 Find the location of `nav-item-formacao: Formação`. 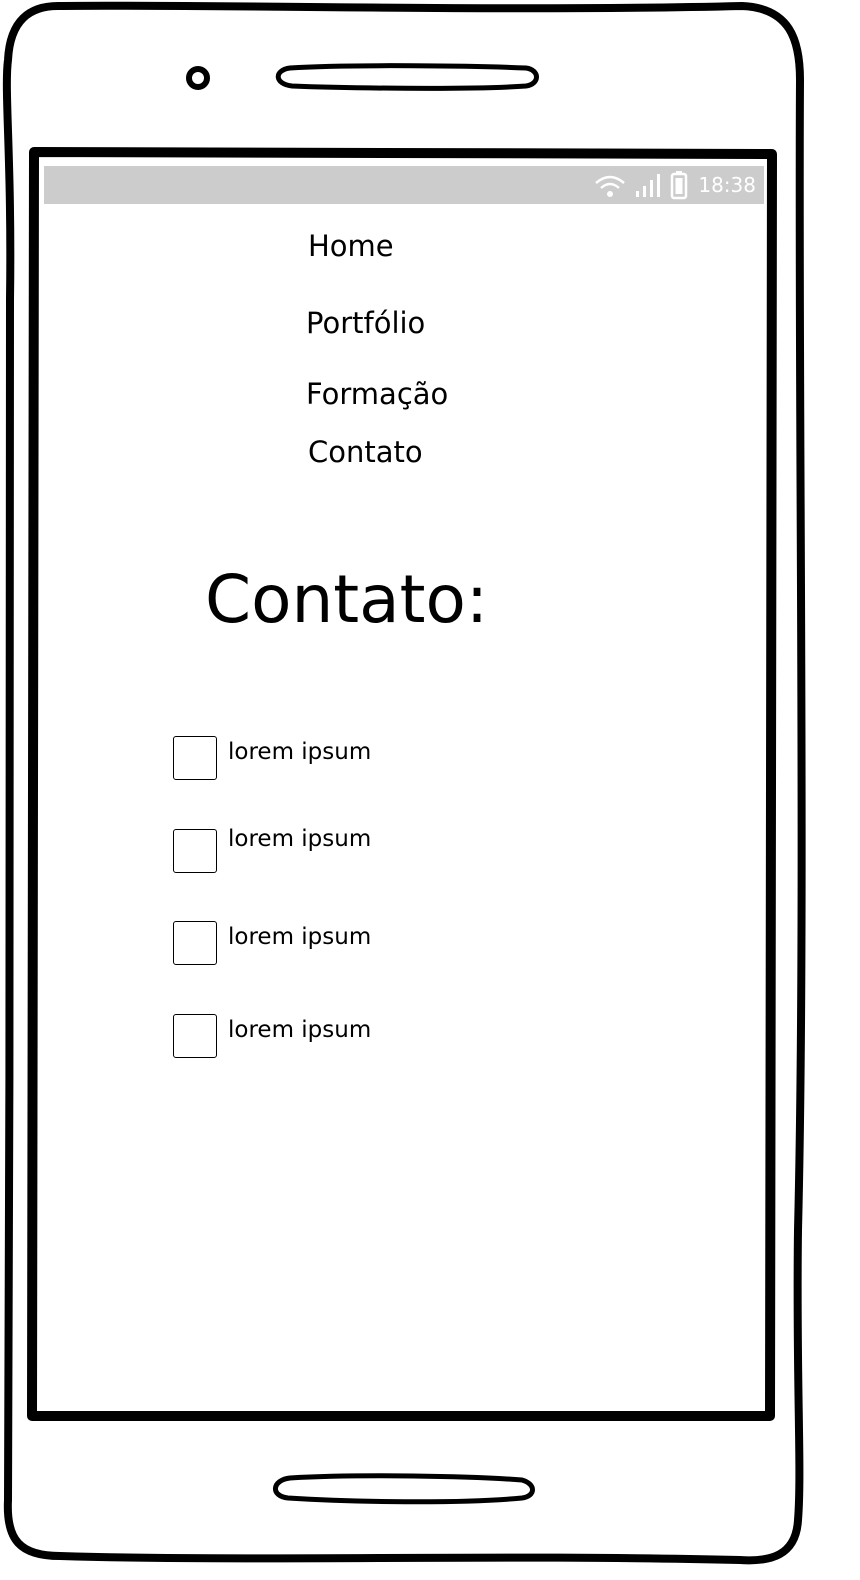

nav-item-formacao: Formação is located at coordinates (377, 394).